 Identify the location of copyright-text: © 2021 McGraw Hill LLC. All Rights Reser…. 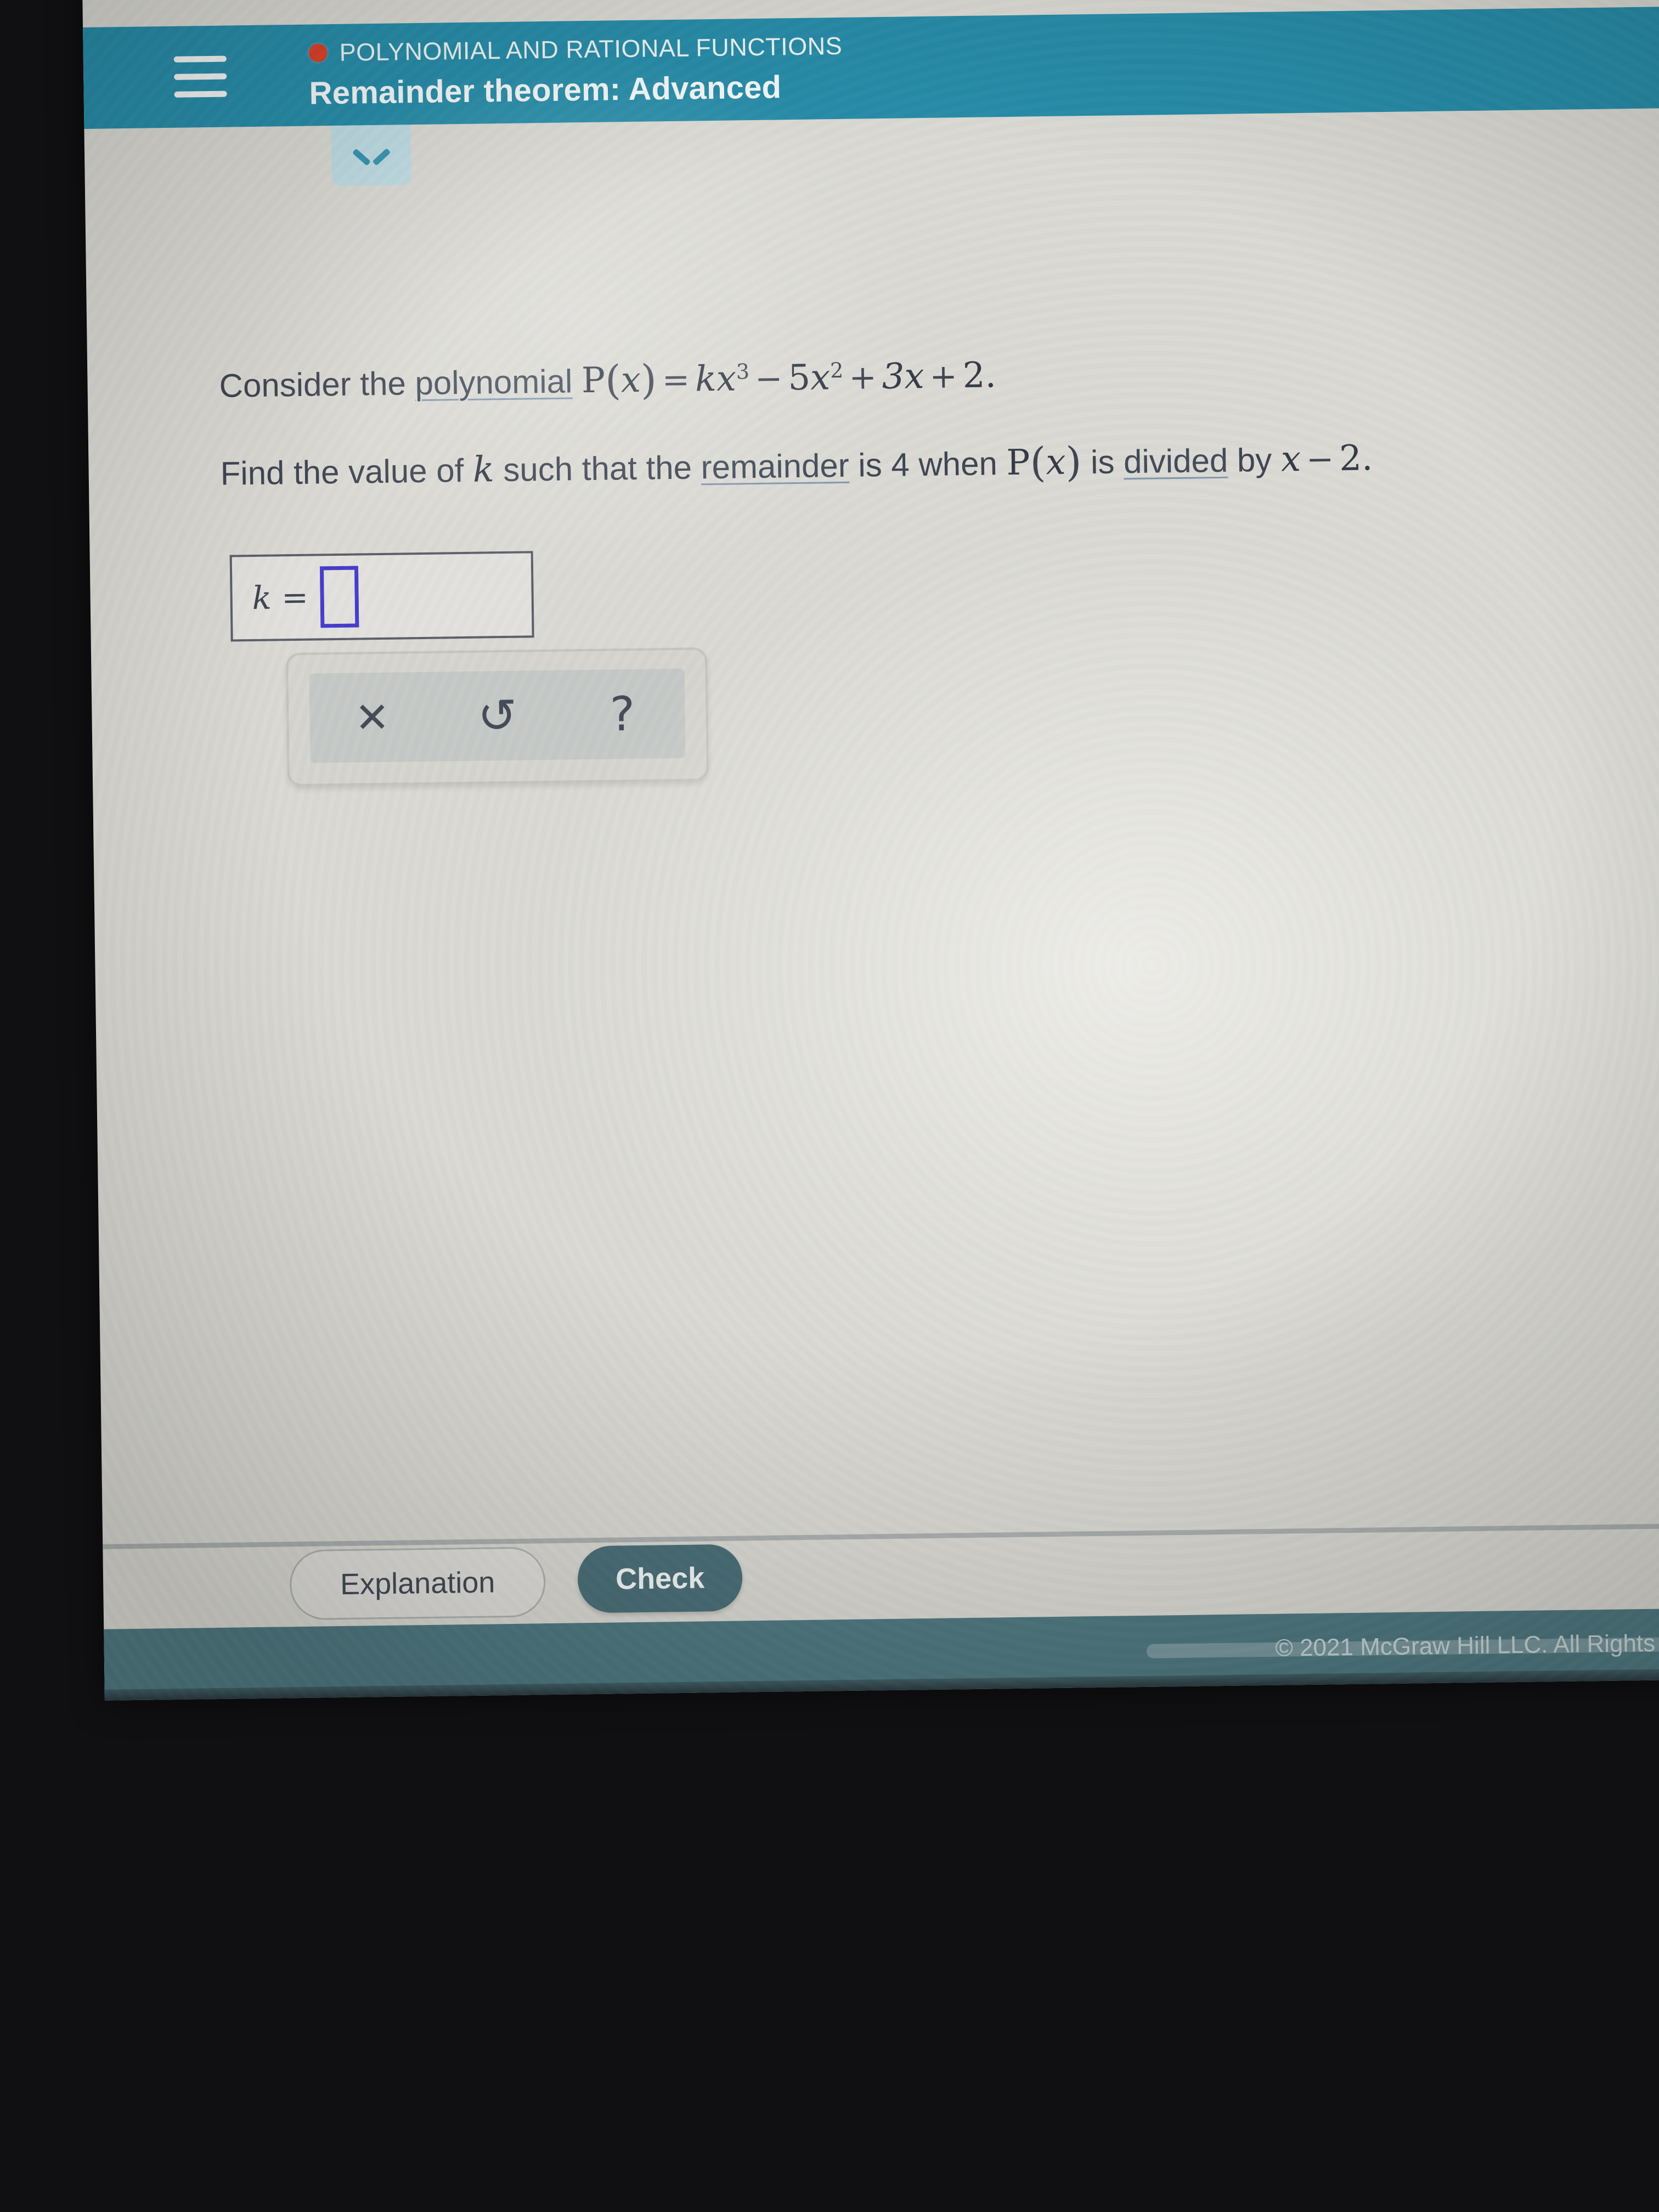
(1467, 1645).